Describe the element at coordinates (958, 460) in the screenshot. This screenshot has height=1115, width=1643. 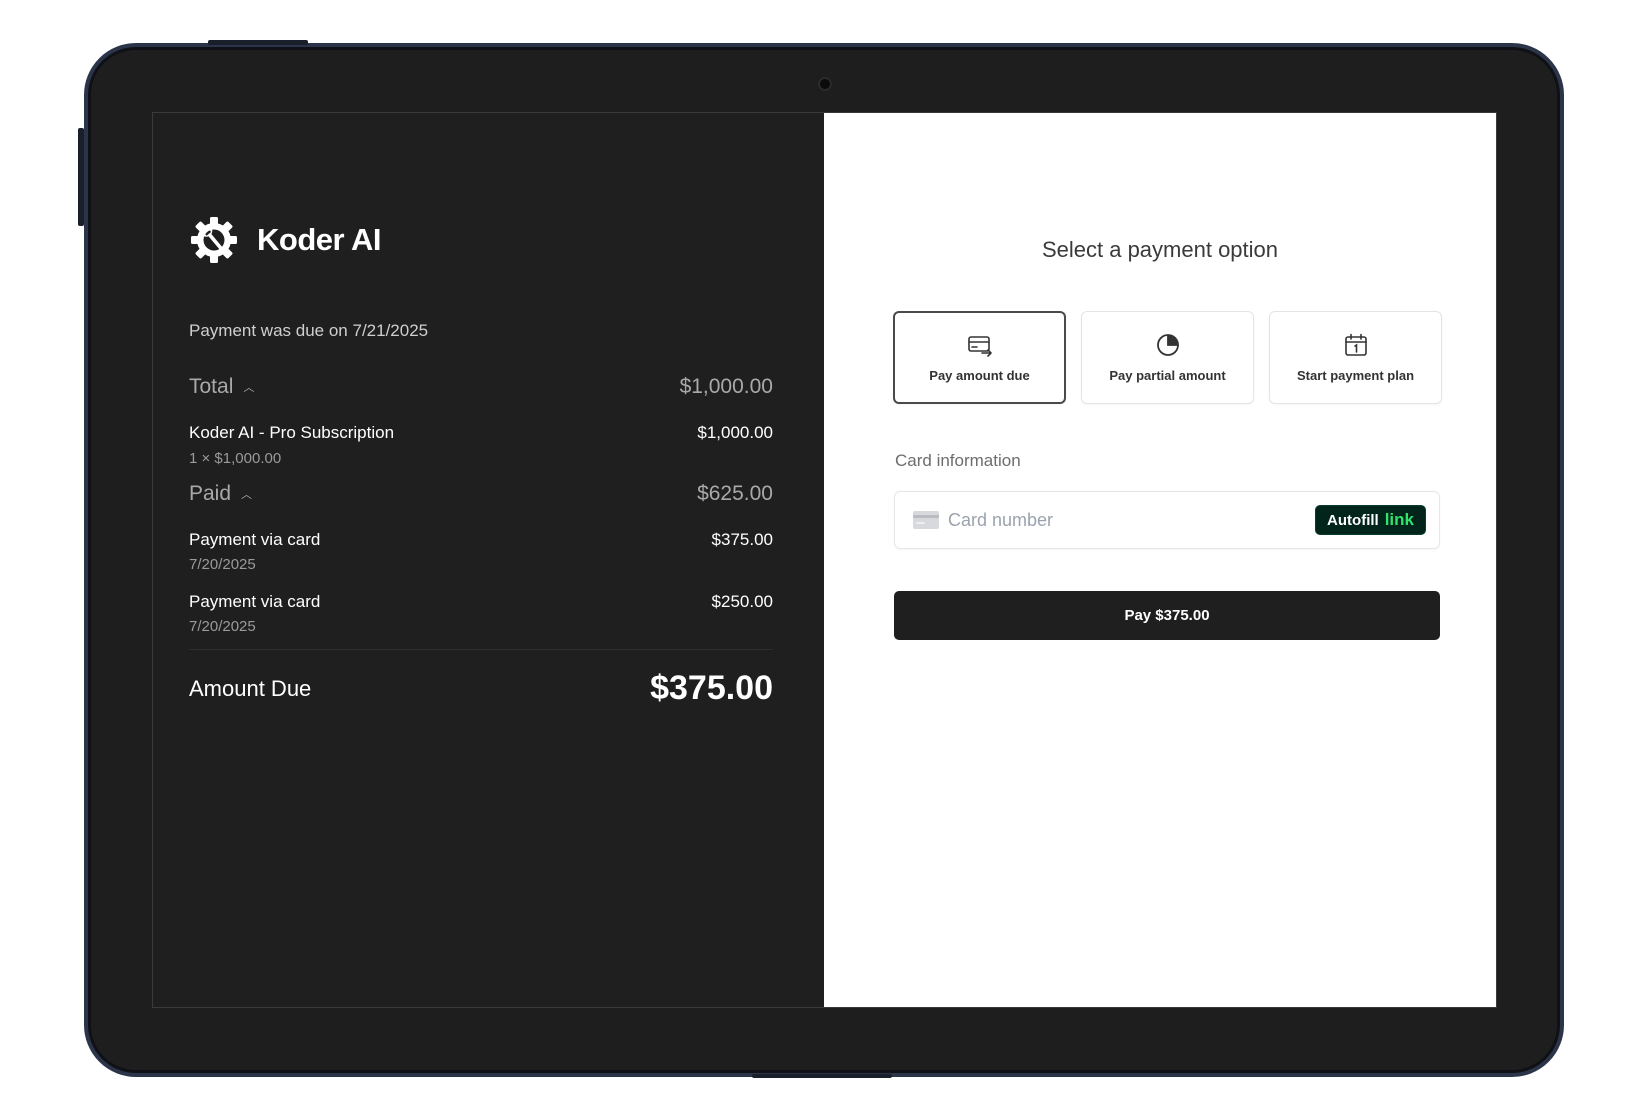
I see `card-information-label: Card information` at that location.